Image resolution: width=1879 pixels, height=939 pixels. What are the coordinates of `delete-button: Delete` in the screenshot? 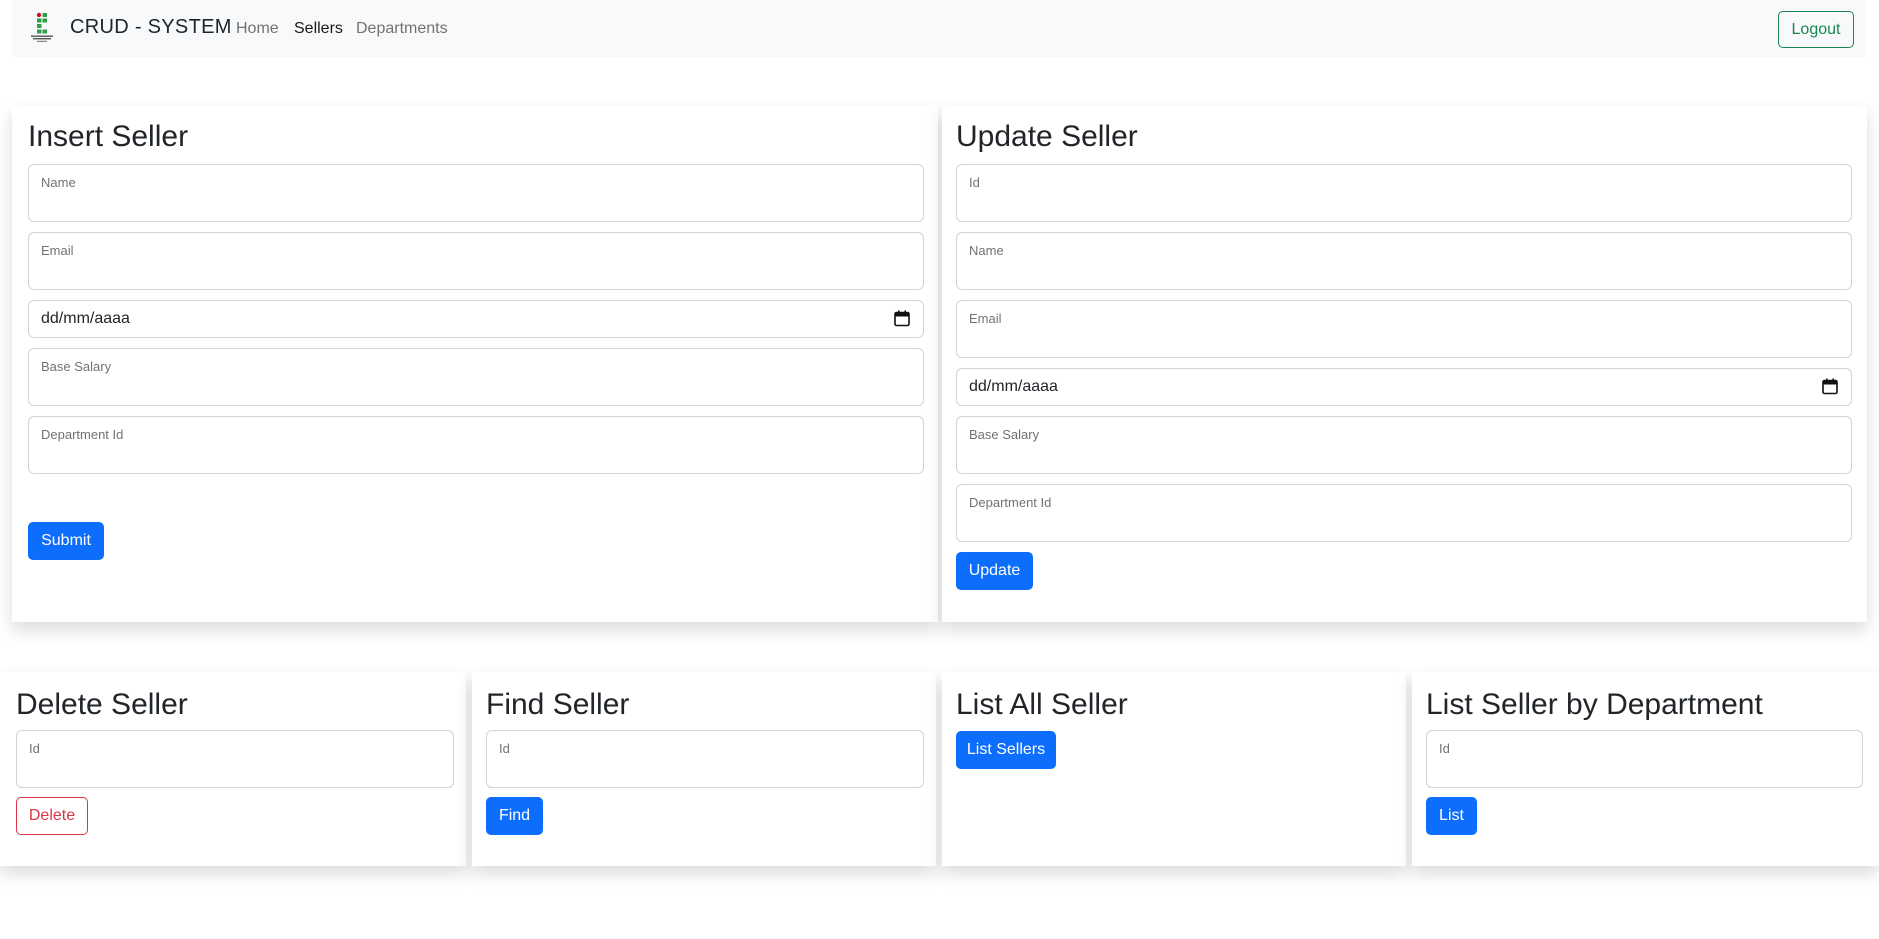 It's located at (52, 816).